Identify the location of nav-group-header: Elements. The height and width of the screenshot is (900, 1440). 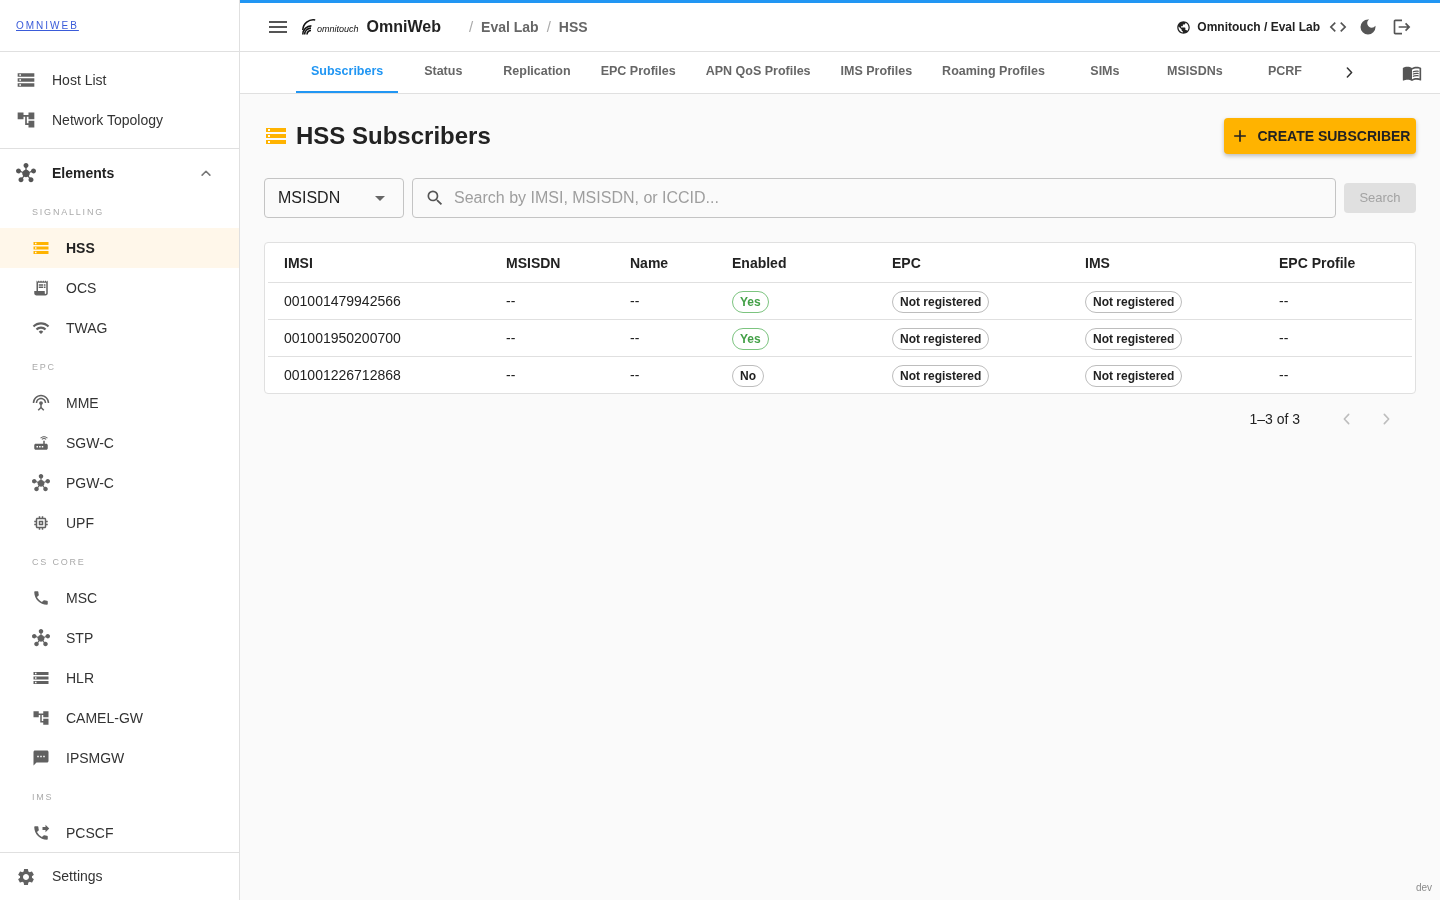
(119, 173).